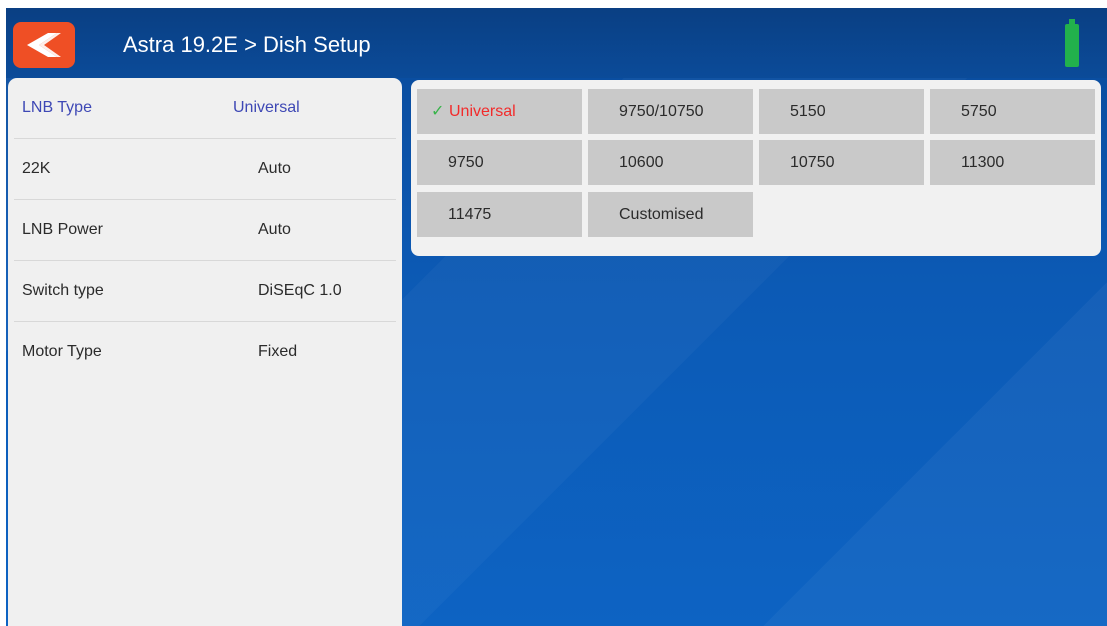 This screenshot has width=1107, height=626. Describe the element at coordinates (300, 290) in the screenshot. I see `setting-value: DiSEqC 1.0` at that location.